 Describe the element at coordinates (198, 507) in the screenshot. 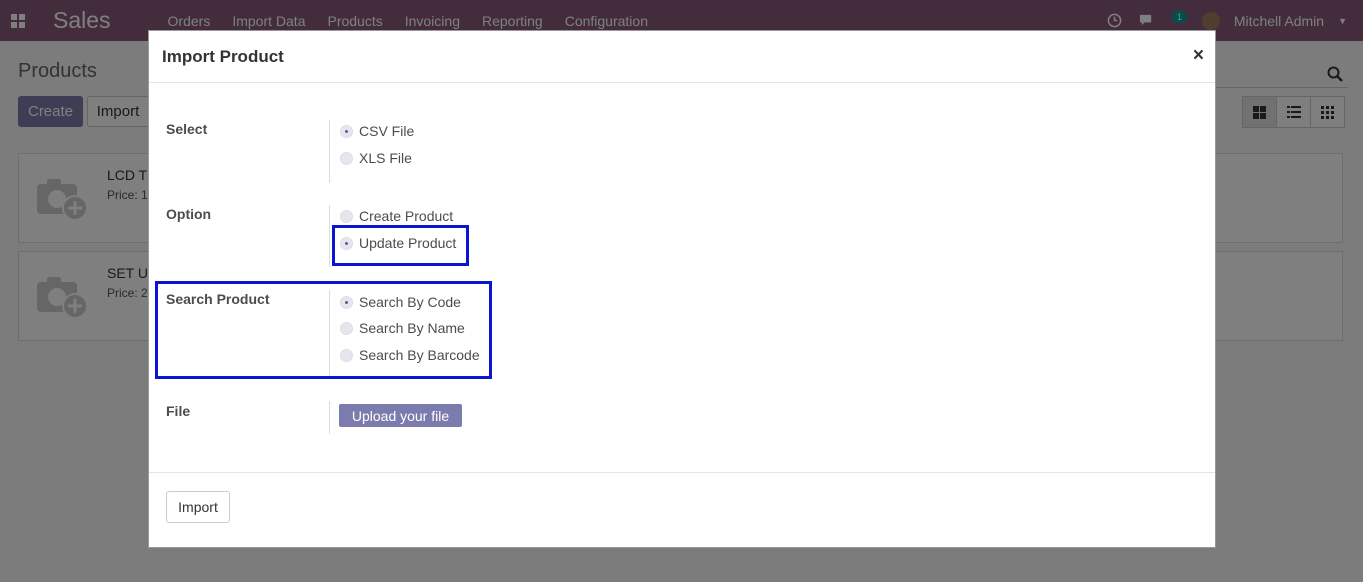

I see `import-submit-button: Import` at that location.